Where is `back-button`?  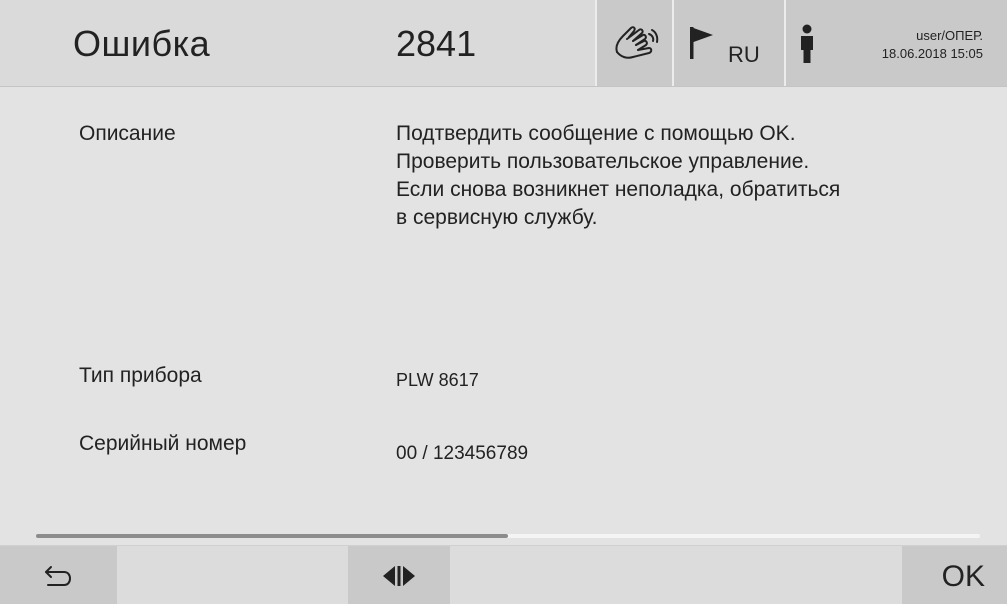
back-button is located at coordinates (58, 575).